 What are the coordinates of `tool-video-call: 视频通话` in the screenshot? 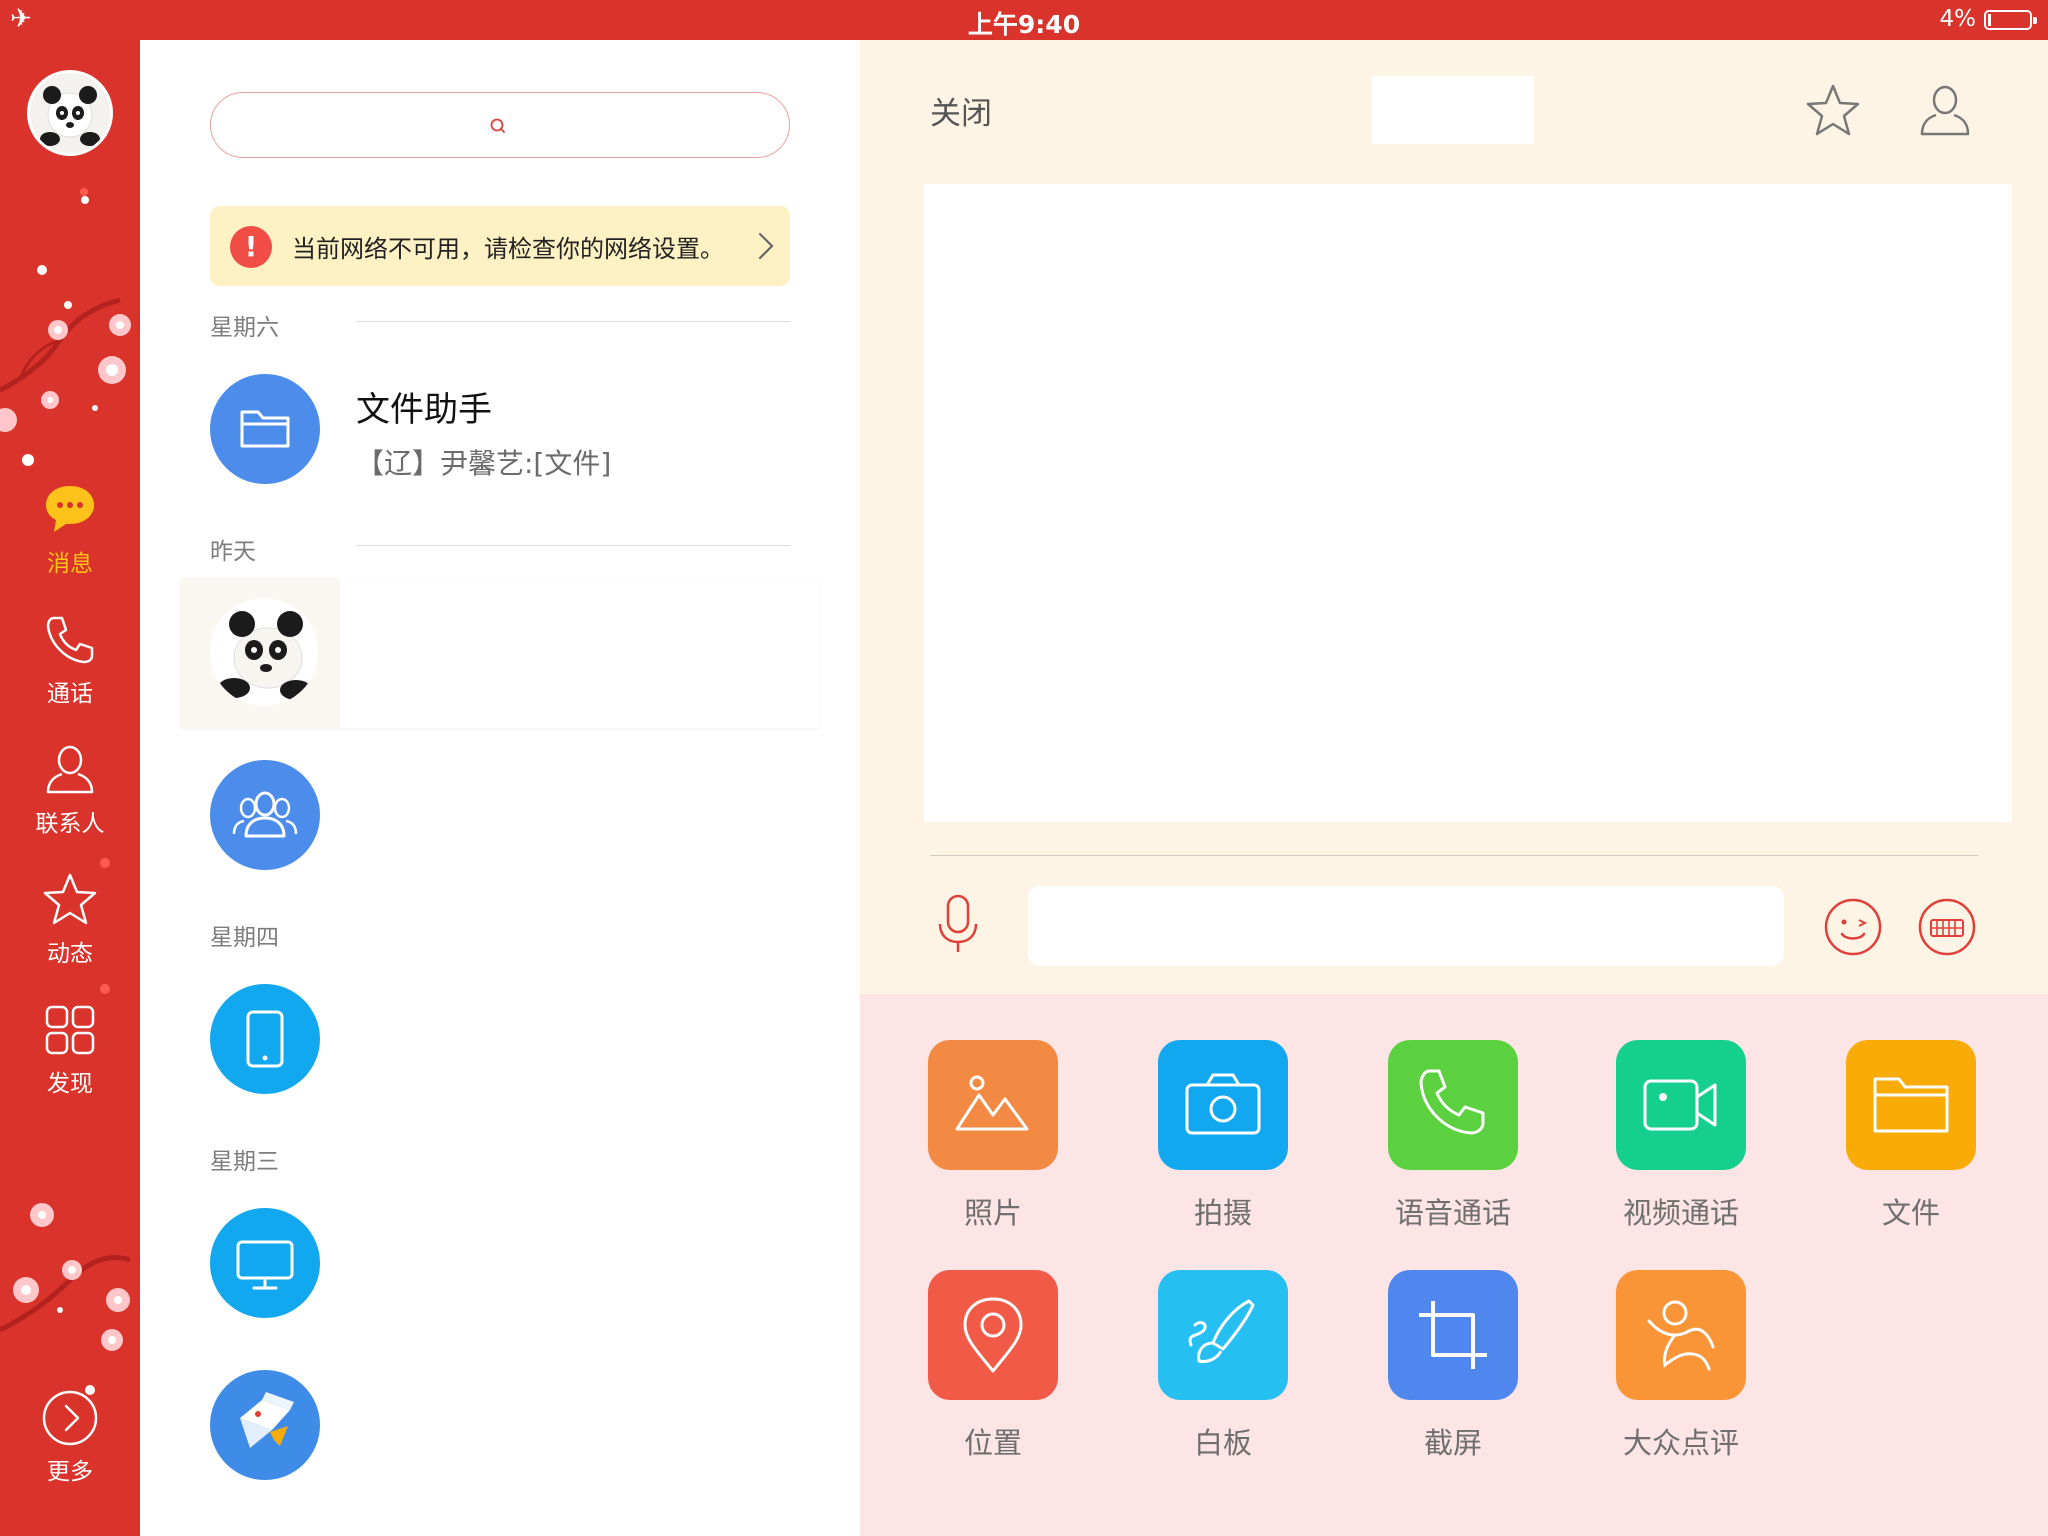 It's located at (1681, 1136).